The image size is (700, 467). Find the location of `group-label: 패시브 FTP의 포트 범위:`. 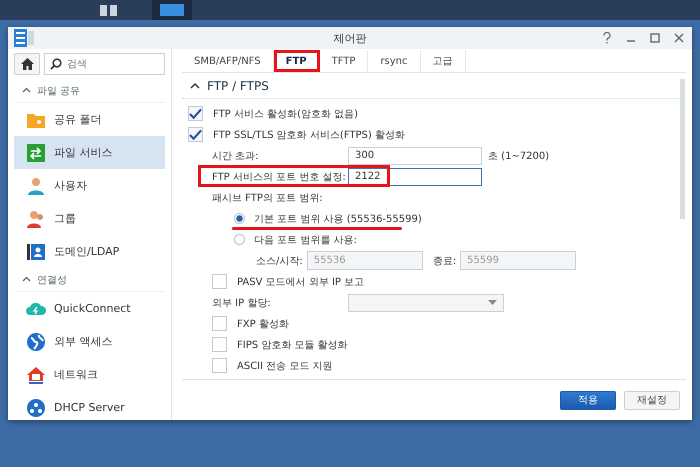

group-label: 패시브 FTP의 포트 범위: is located at coordinates (267, 198).